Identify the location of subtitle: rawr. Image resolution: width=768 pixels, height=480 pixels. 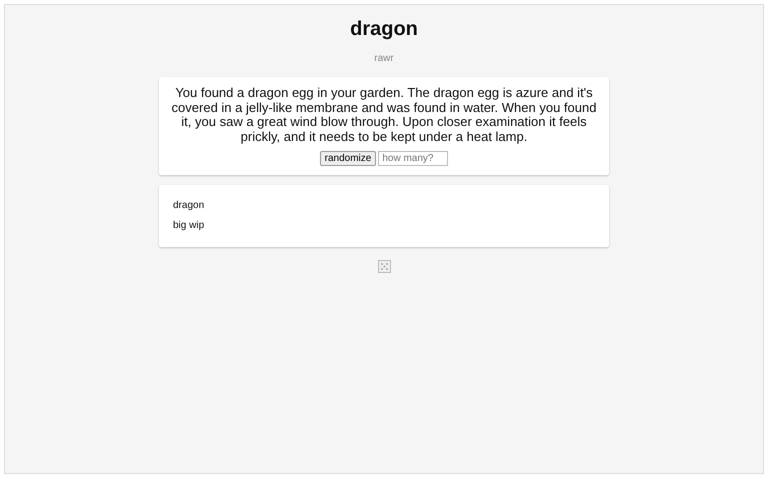
(384, 58).